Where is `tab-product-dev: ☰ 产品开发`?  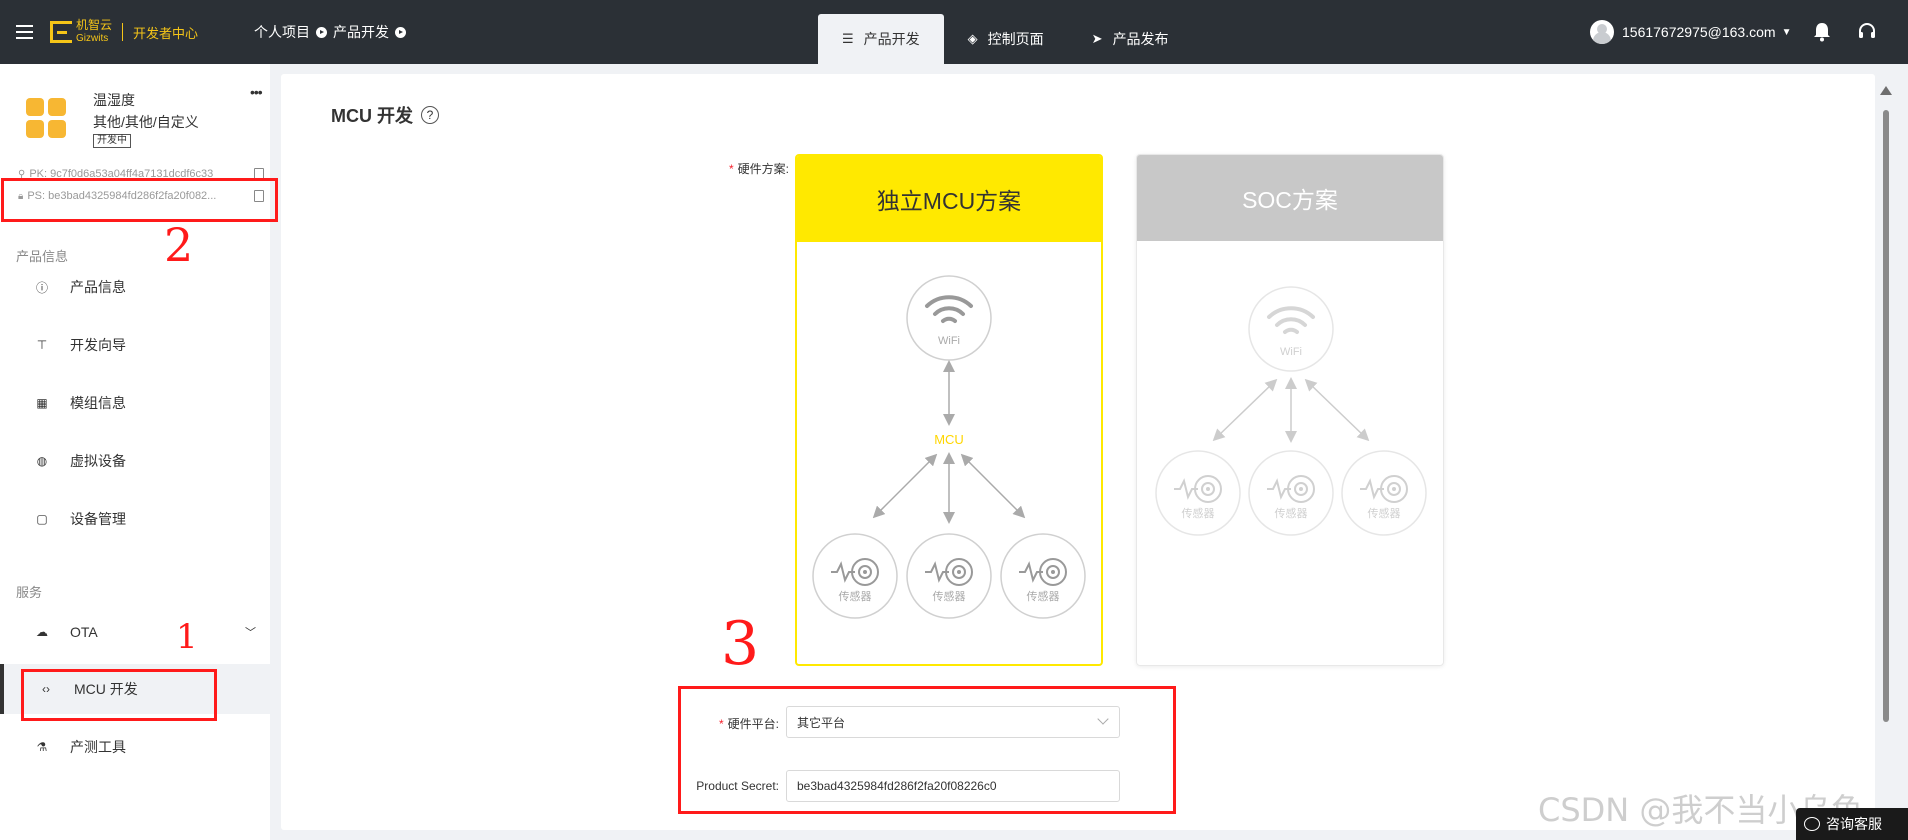 tab-product-dev: ☰ 产品开发 is located at coordinates (881, 39).